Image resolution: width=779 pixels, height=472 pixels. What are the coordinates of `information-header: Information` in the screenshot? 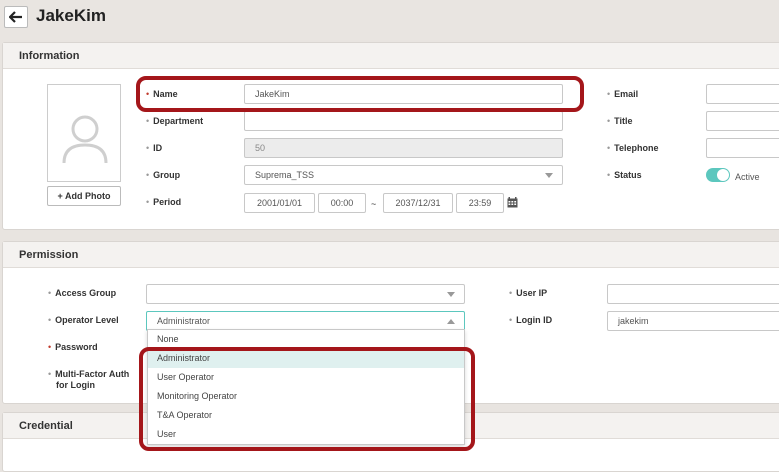 It's located at (391, 56).